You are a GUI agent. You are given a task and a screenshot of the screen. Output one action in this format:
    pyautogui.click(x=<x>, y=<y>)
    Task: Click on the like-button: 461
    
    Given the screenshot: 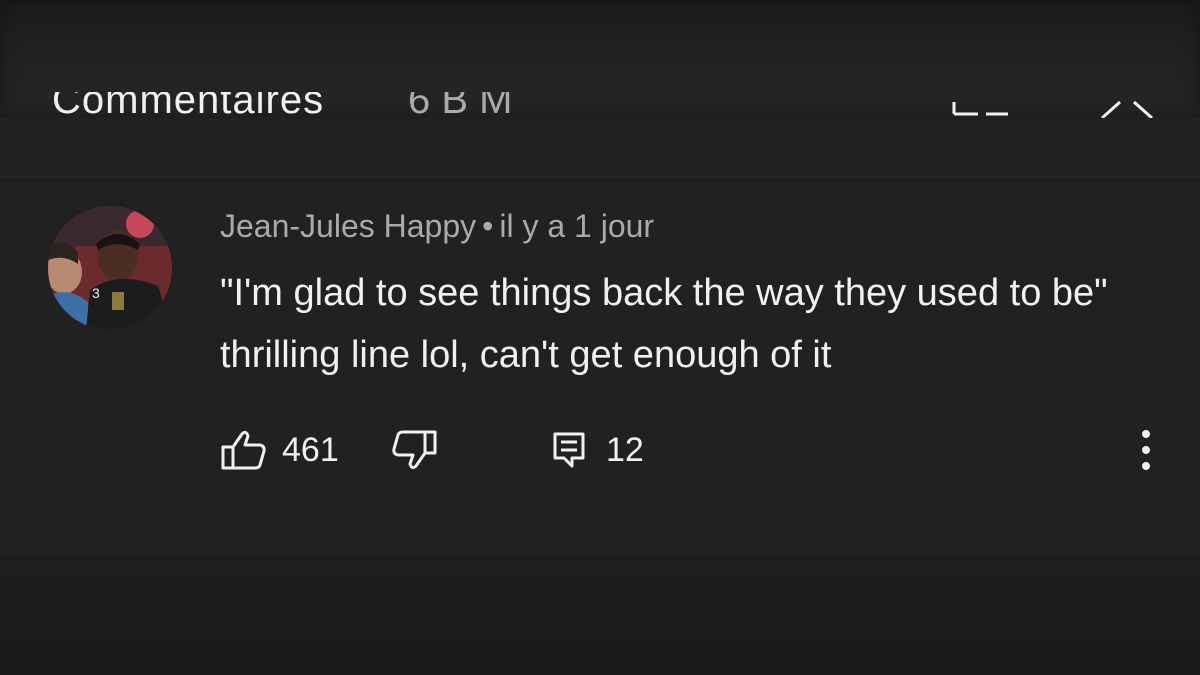 What is the action you would take?
    pyautogui.click(x=279, y=450)
    